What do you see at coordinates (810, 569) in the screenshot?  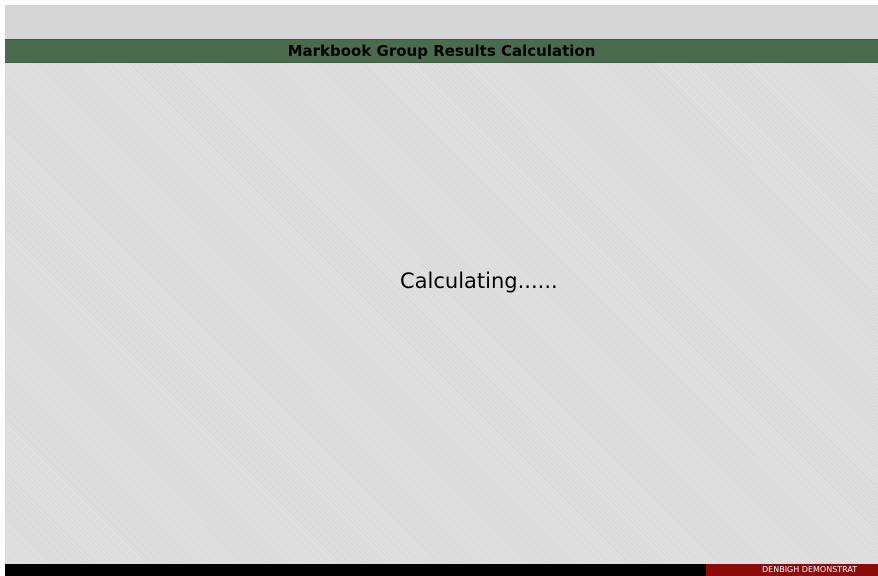 I see `school-name-label: DENBIGH DEMONSTRAT` at bounding box center [810, 569].